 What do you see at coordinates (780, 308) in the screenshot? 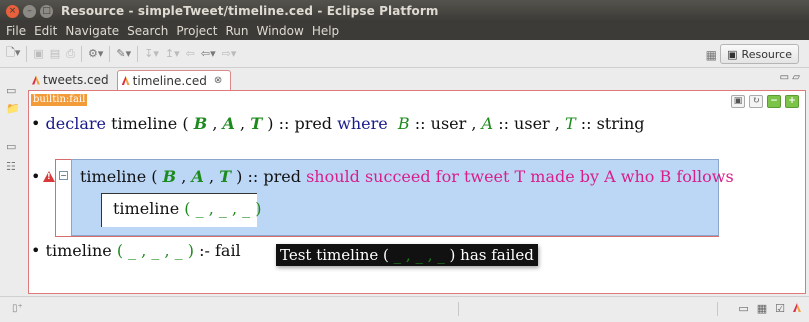
I see `tasks-icon: ☑` at bounding box center [780, 308].